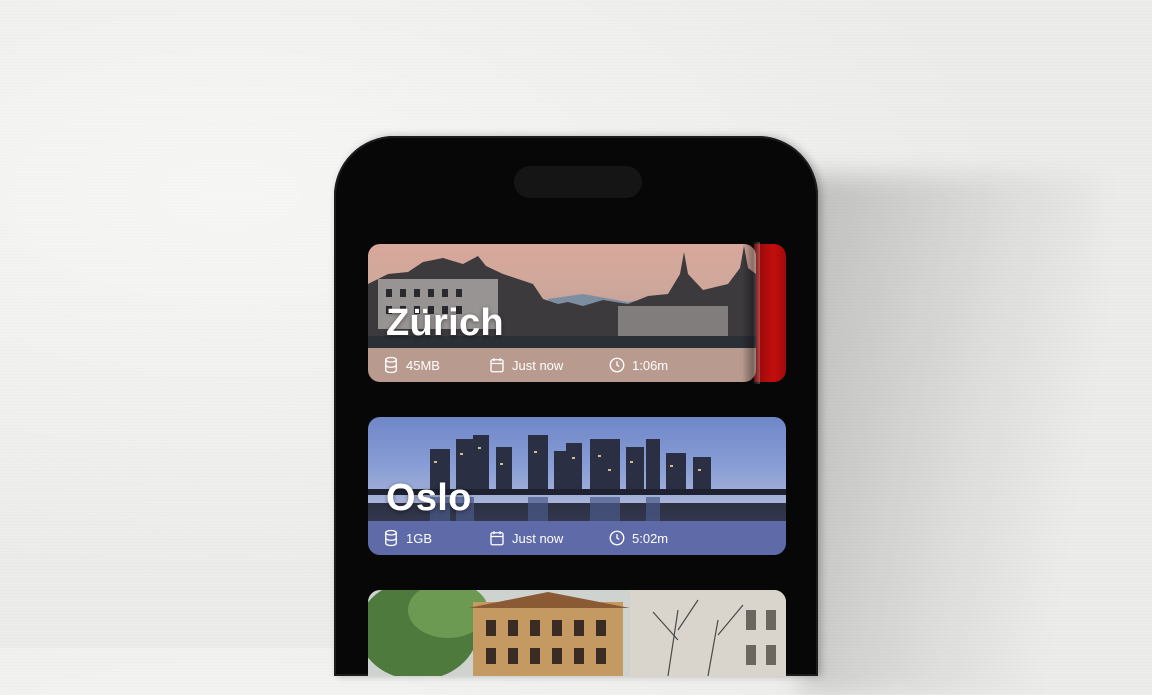 The image size is (1152, 695). I want to click on duration-info: 1:06m, so click(638, 365).